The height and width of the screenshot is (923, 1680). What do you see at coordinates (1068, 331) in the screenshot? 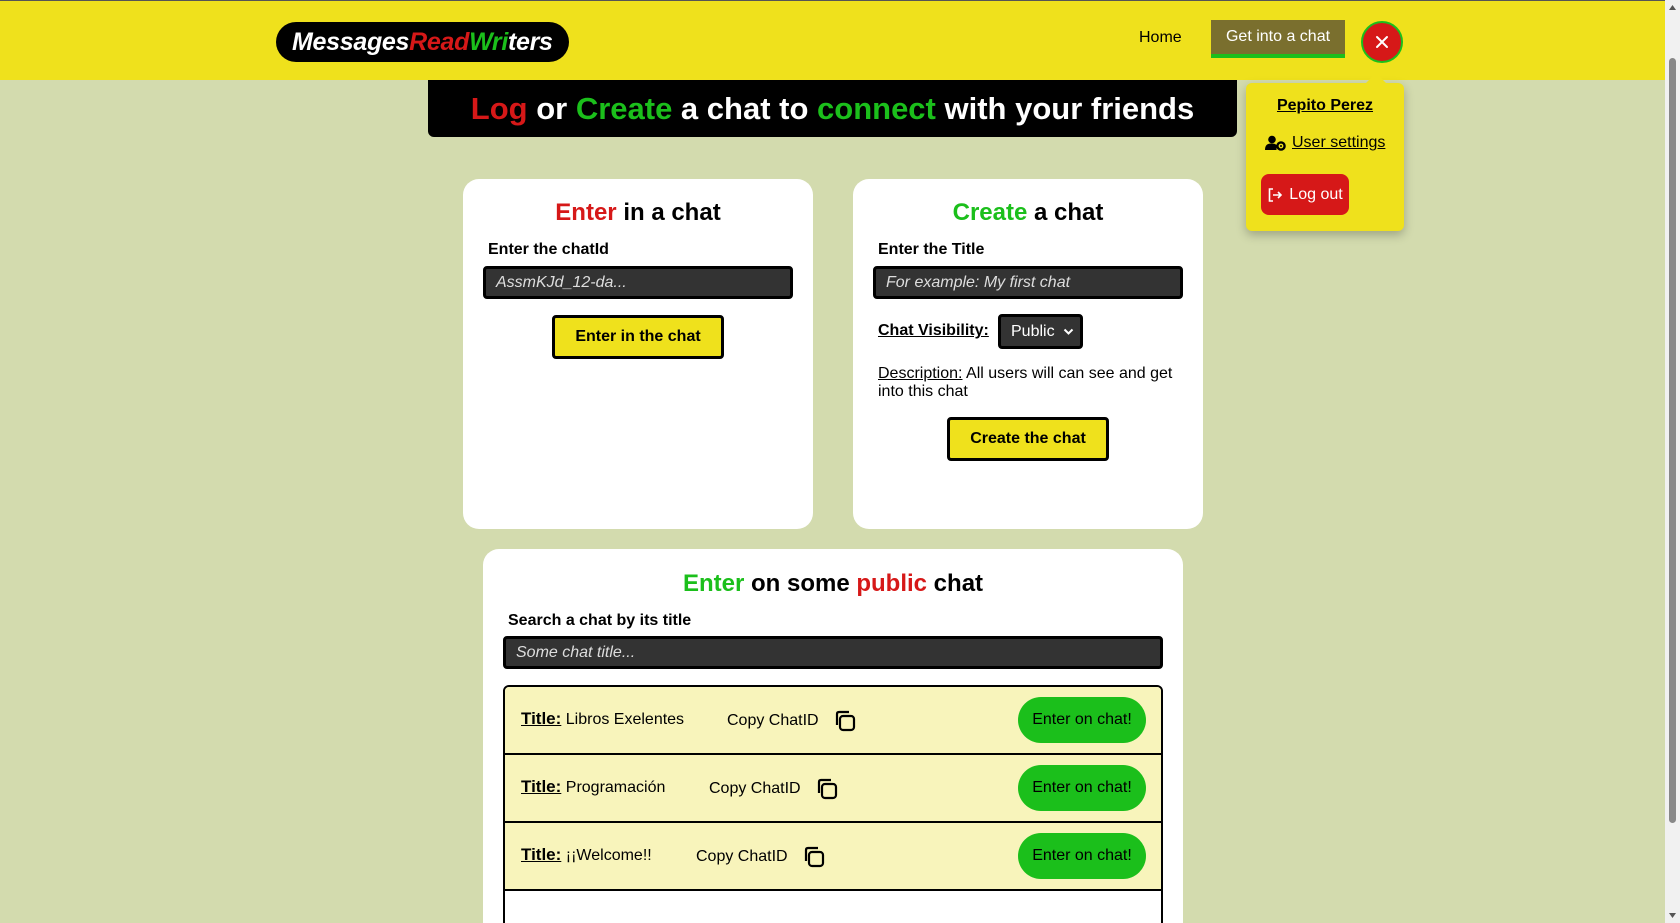
I see `chevron-down-icon` at bounding box center [1068, 331].